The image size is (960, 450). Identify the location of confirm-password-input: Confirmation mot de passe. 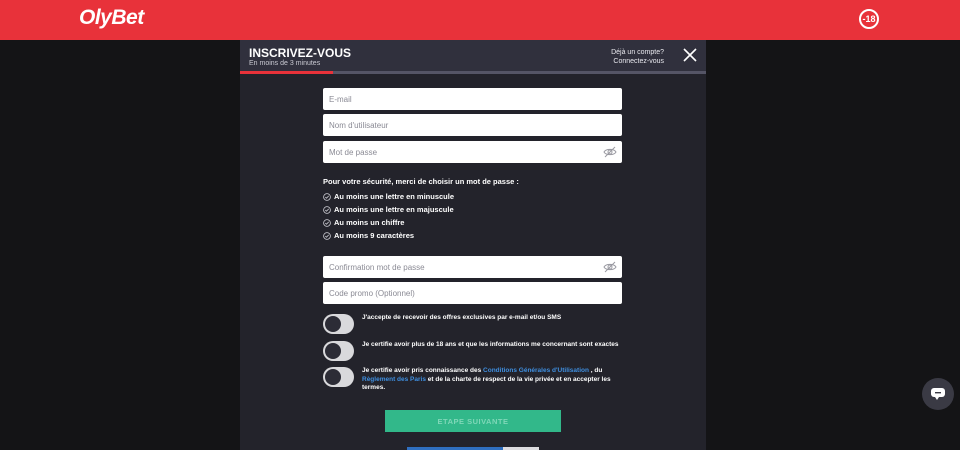
(472, 267).